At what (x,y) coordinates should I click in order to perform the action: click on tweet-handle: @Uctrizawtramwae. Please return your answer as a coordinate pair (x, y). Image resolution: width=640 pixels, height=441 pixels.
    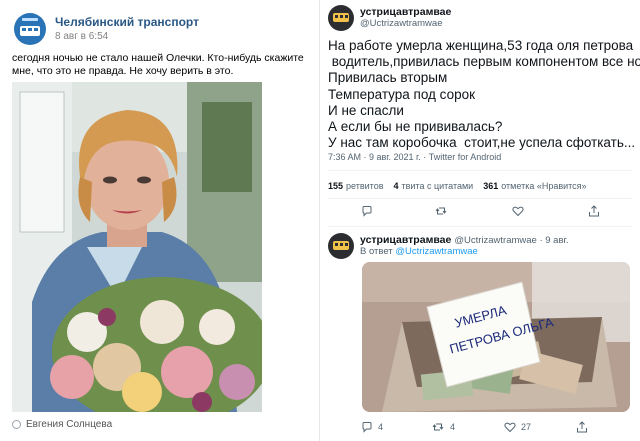
    Looking at the image, I should click on (405, 23).